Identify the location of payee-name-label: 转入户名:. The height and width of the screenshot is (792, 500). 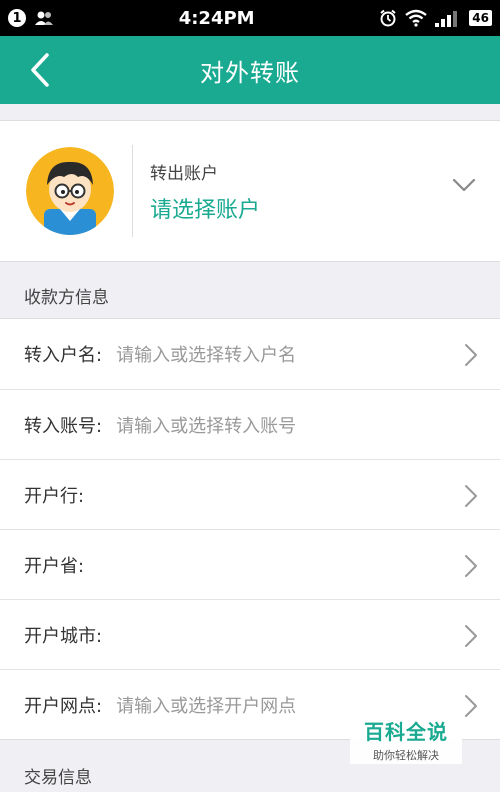
(63, 355).